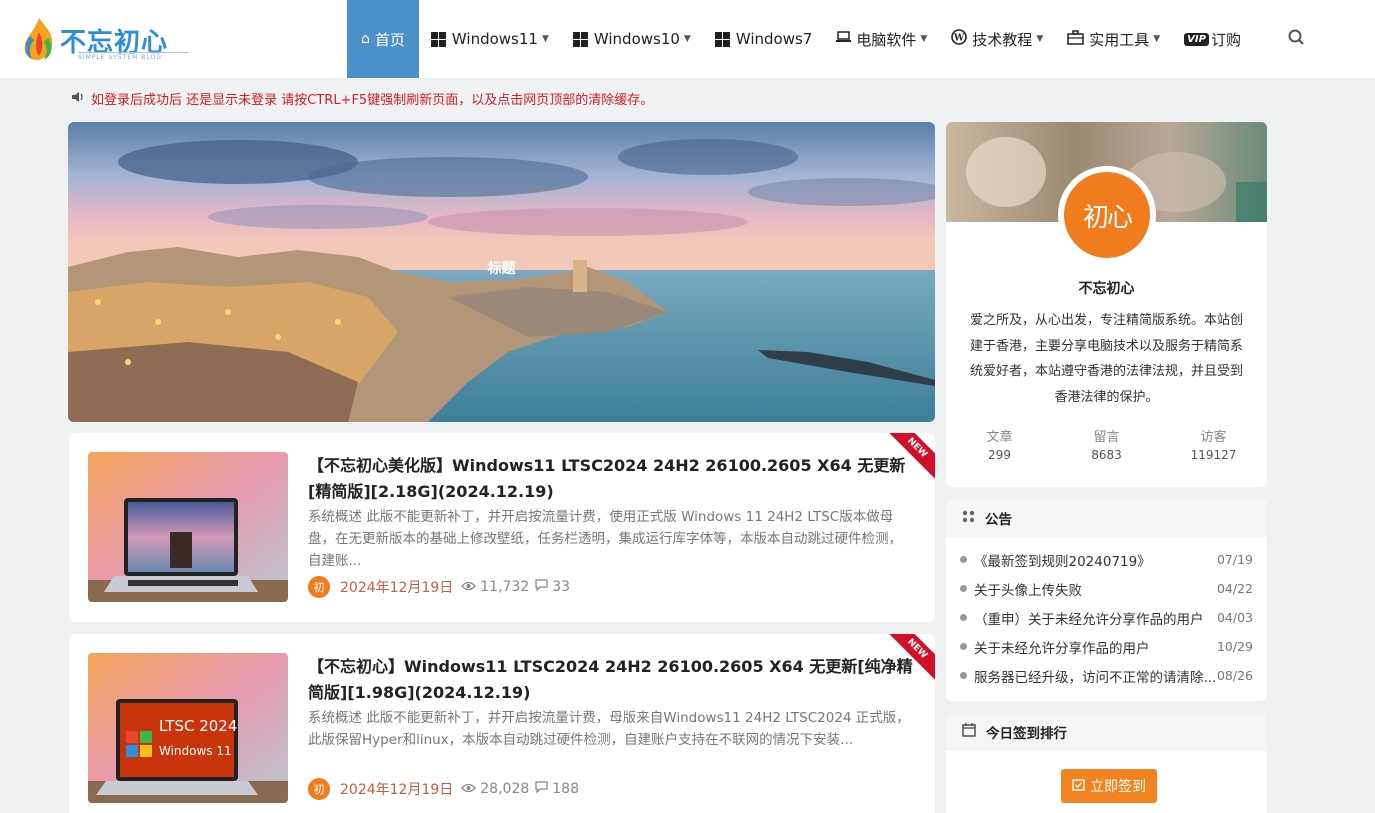 The image size is (1375, 813). Describe the element at coordinates (195, 751) in the screenshot. I see `thumb-text-windows11: Windows 11` at that location.